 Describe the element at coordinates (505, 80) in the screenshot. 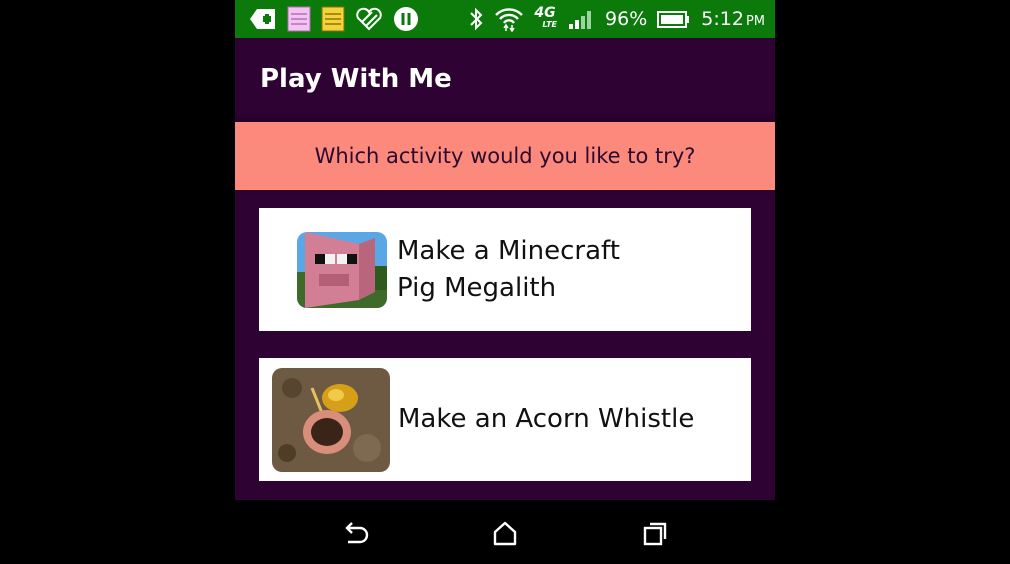

I see `app-bar: Play With Me` at that location.